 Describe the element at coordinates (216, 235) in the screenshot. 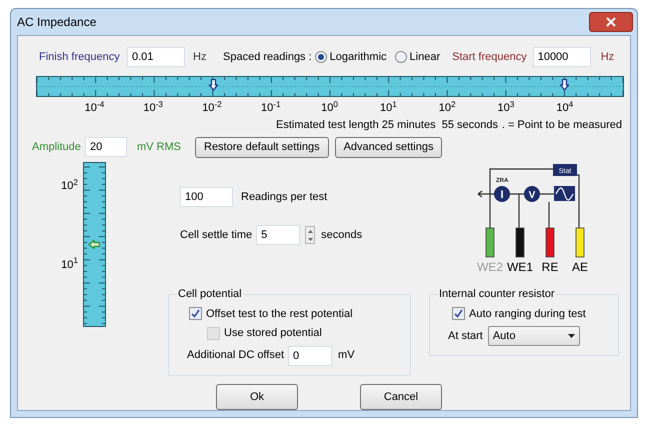

I see `settle-time-label: Cell settle time` at that location.